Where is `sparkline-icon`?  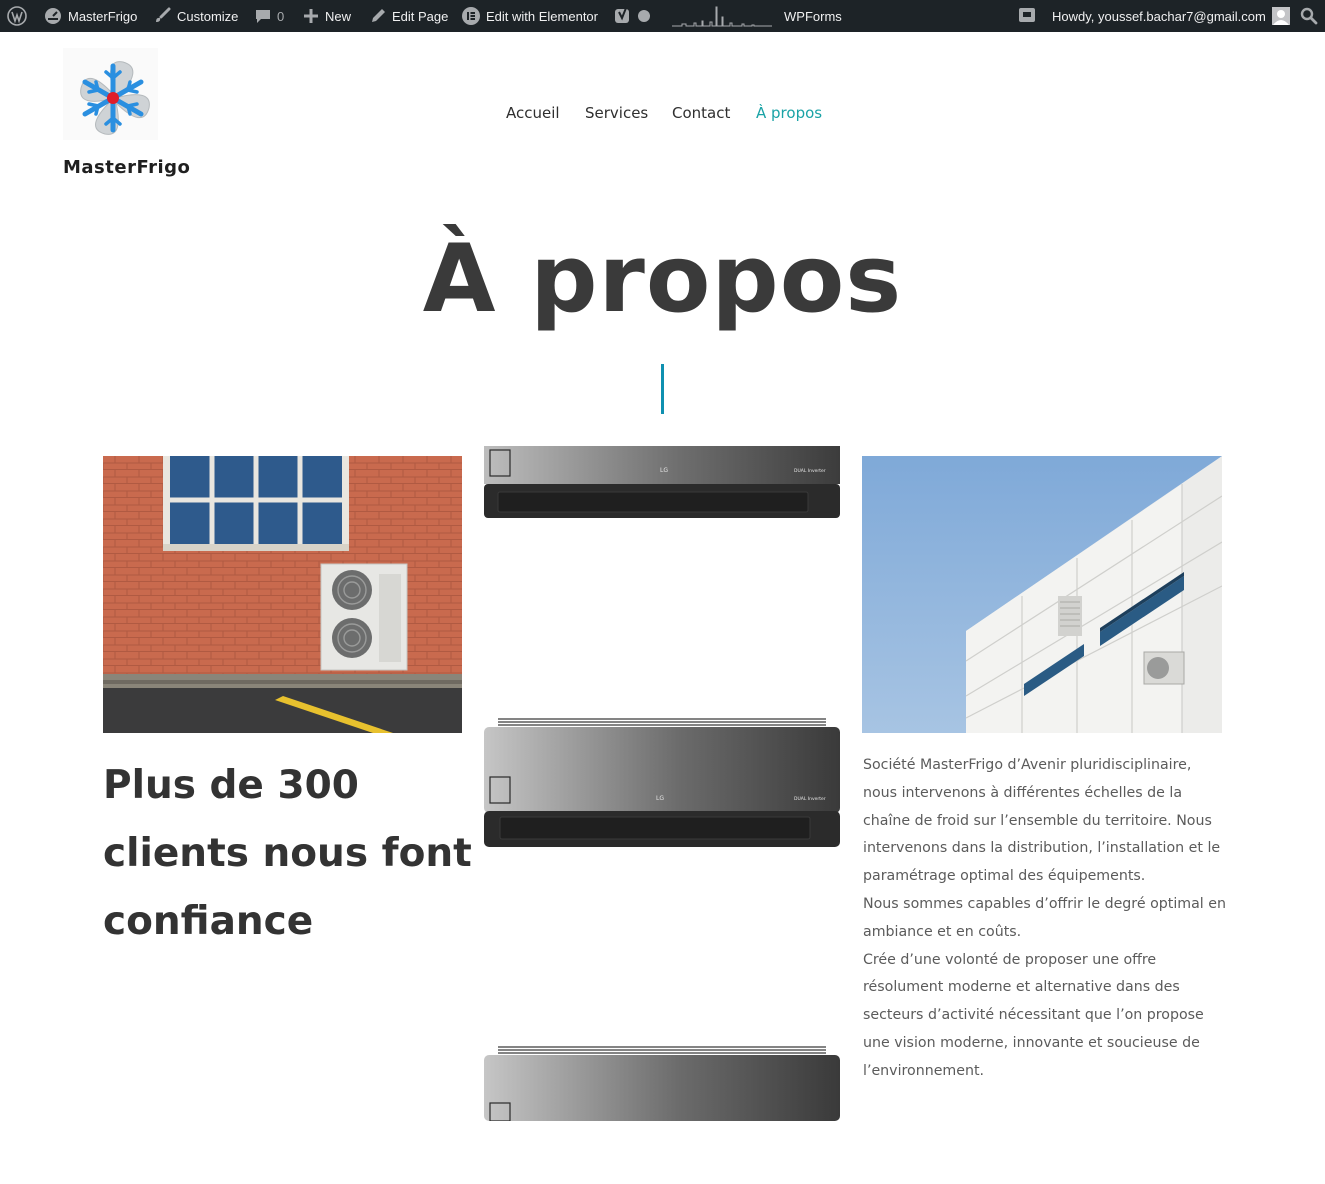
sparkline-icon is located at coordinates (722, 16).